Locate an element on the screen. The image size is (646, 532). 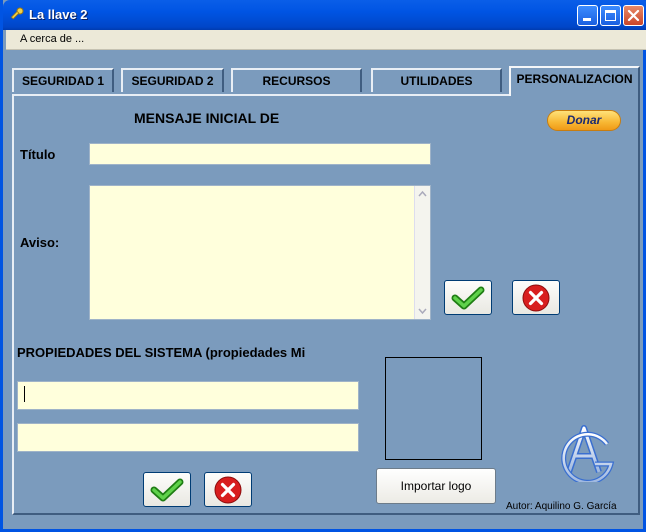
mensaje-heading: MENSAJE INICIAL DE is located at coordinates (207, 118).